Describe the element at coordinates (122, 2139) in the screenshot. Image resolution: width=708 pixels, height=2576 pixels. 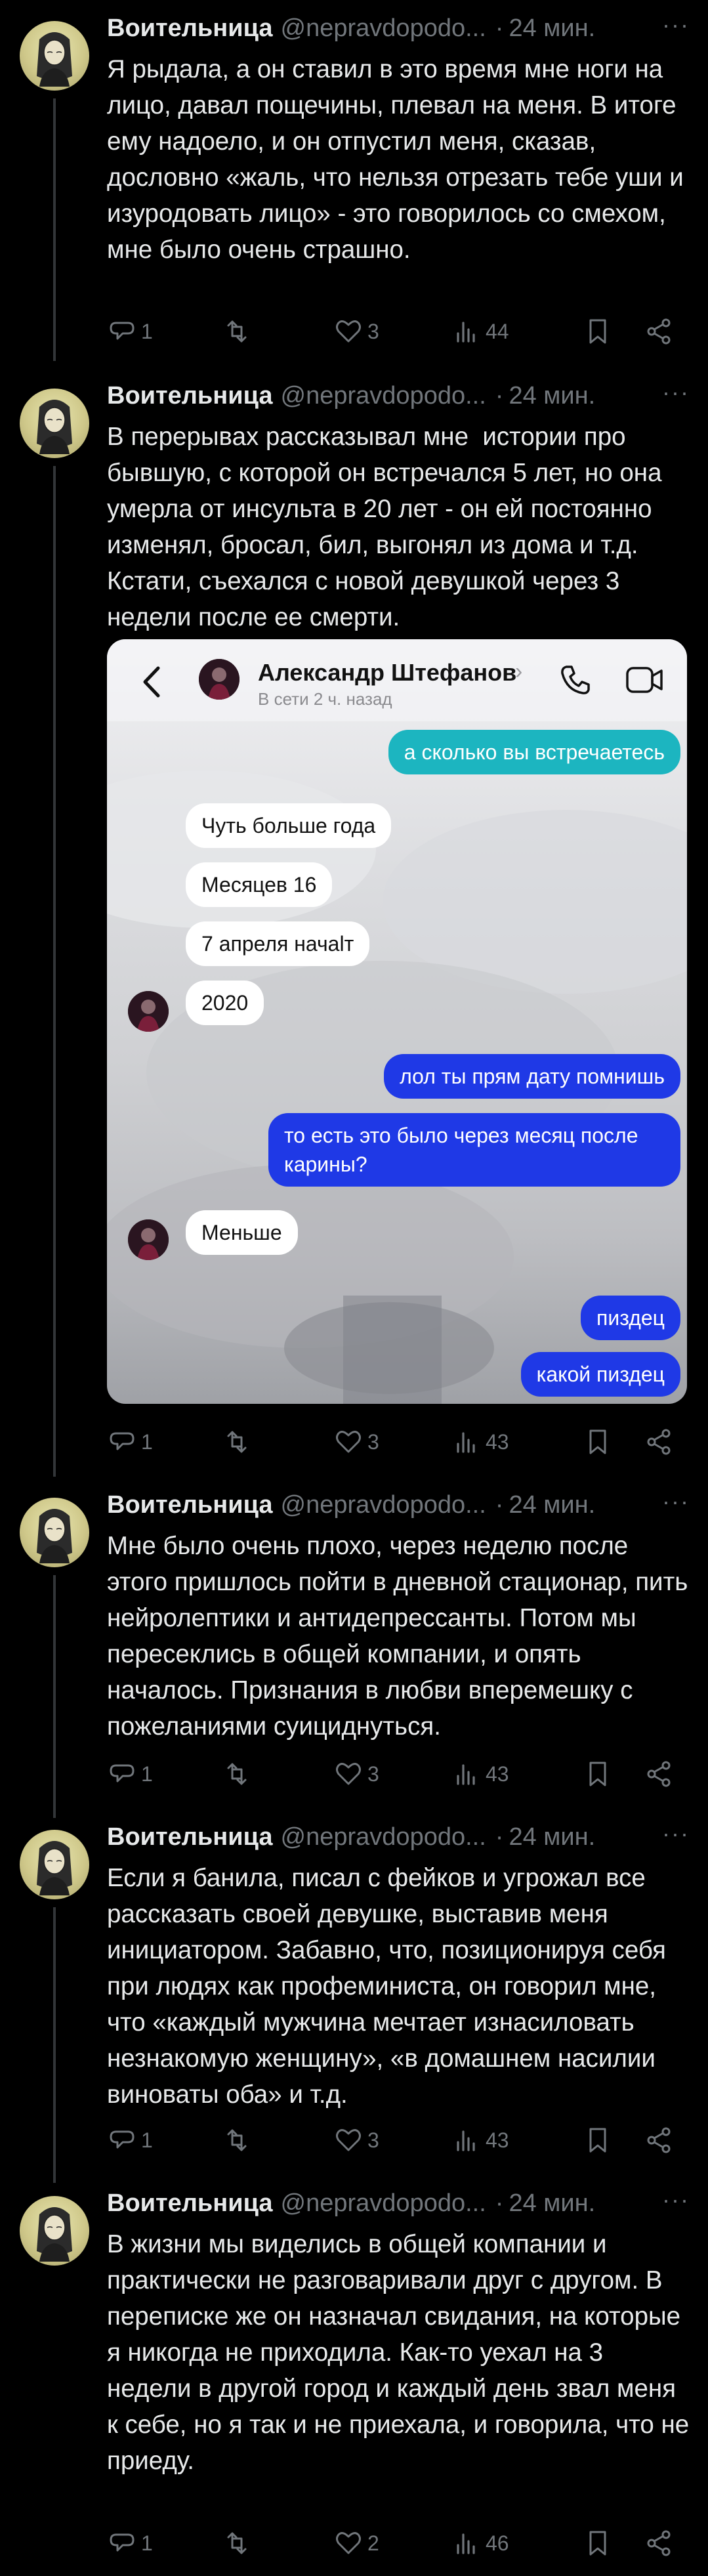
I see `reply-icon` at that location.